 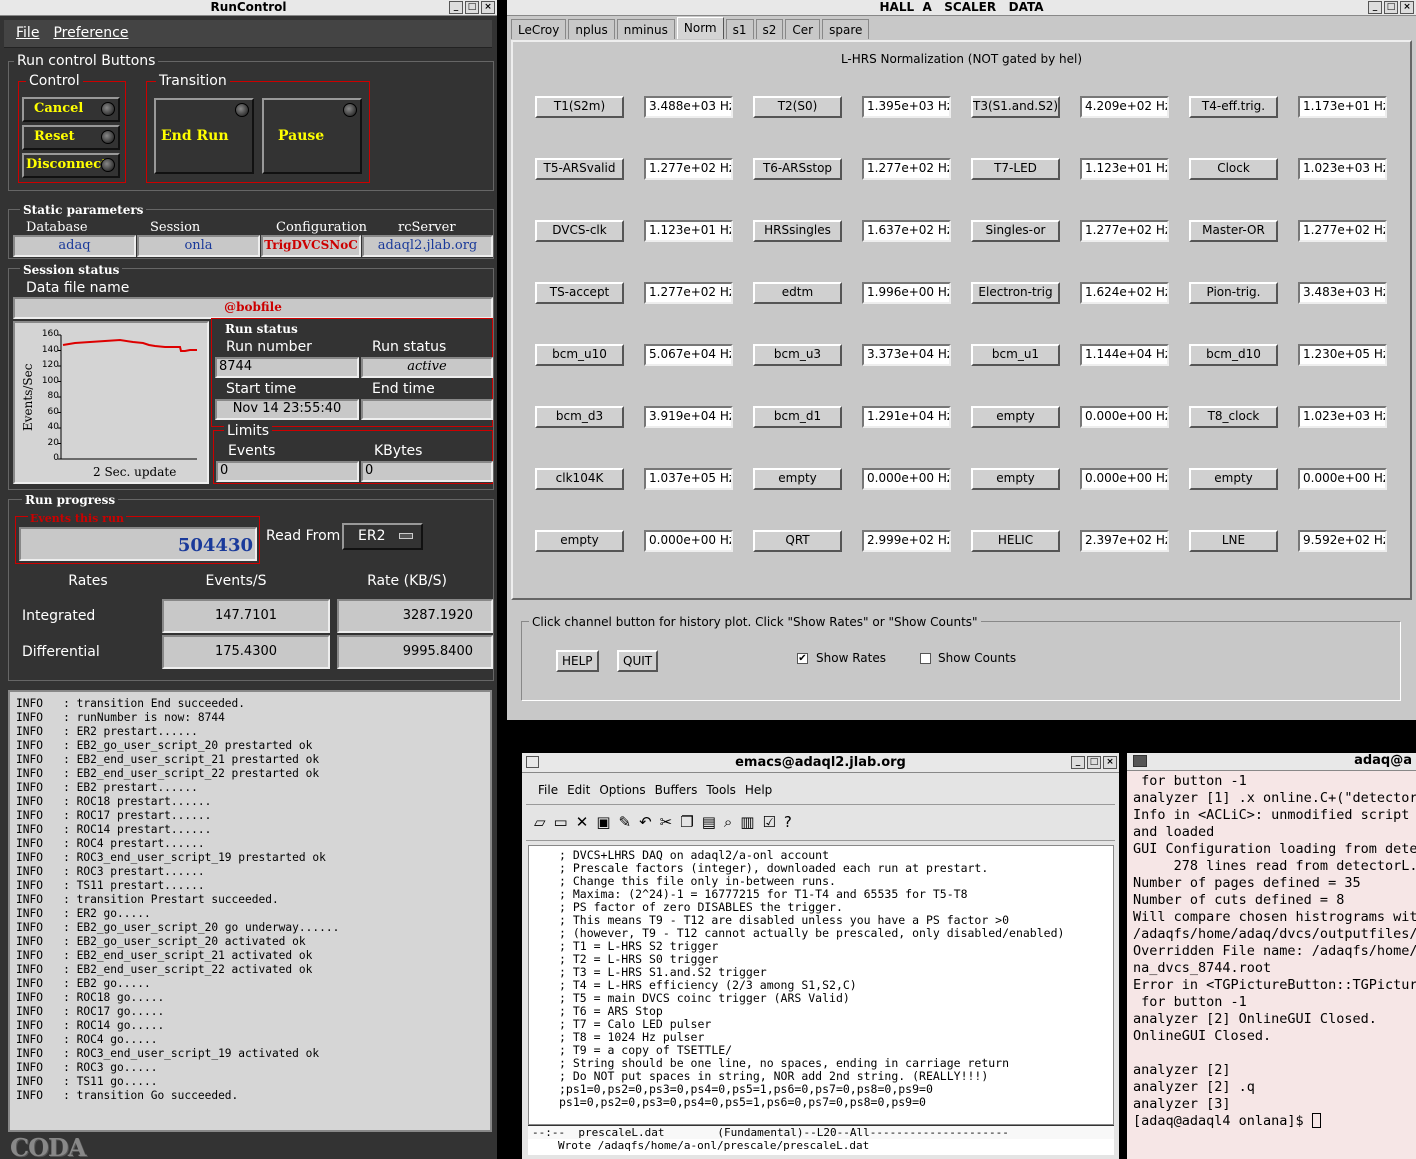 What do you see at coordinates (579, 417) in the screenshot?
I see `channel-button: bcm_d3` at bounding box center [579, 417].